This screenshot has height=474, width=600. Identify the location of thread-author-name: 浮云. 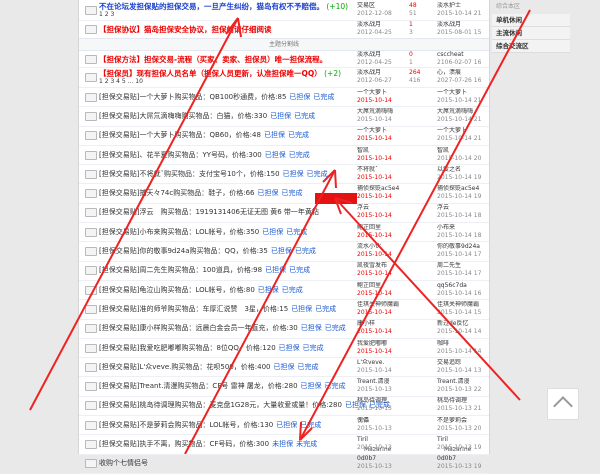
(383, 208).